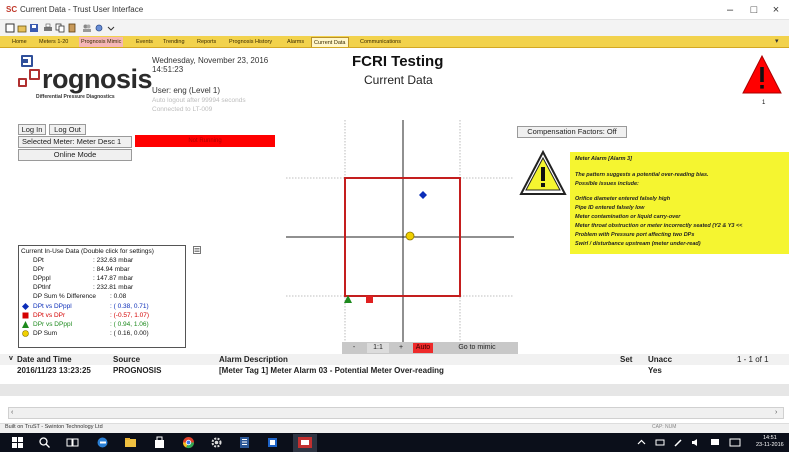 This screenshot has height=452, width=789. Describe the element at coordinates (188, 442) in the screenshot. I see `chrome-icon` at that location.